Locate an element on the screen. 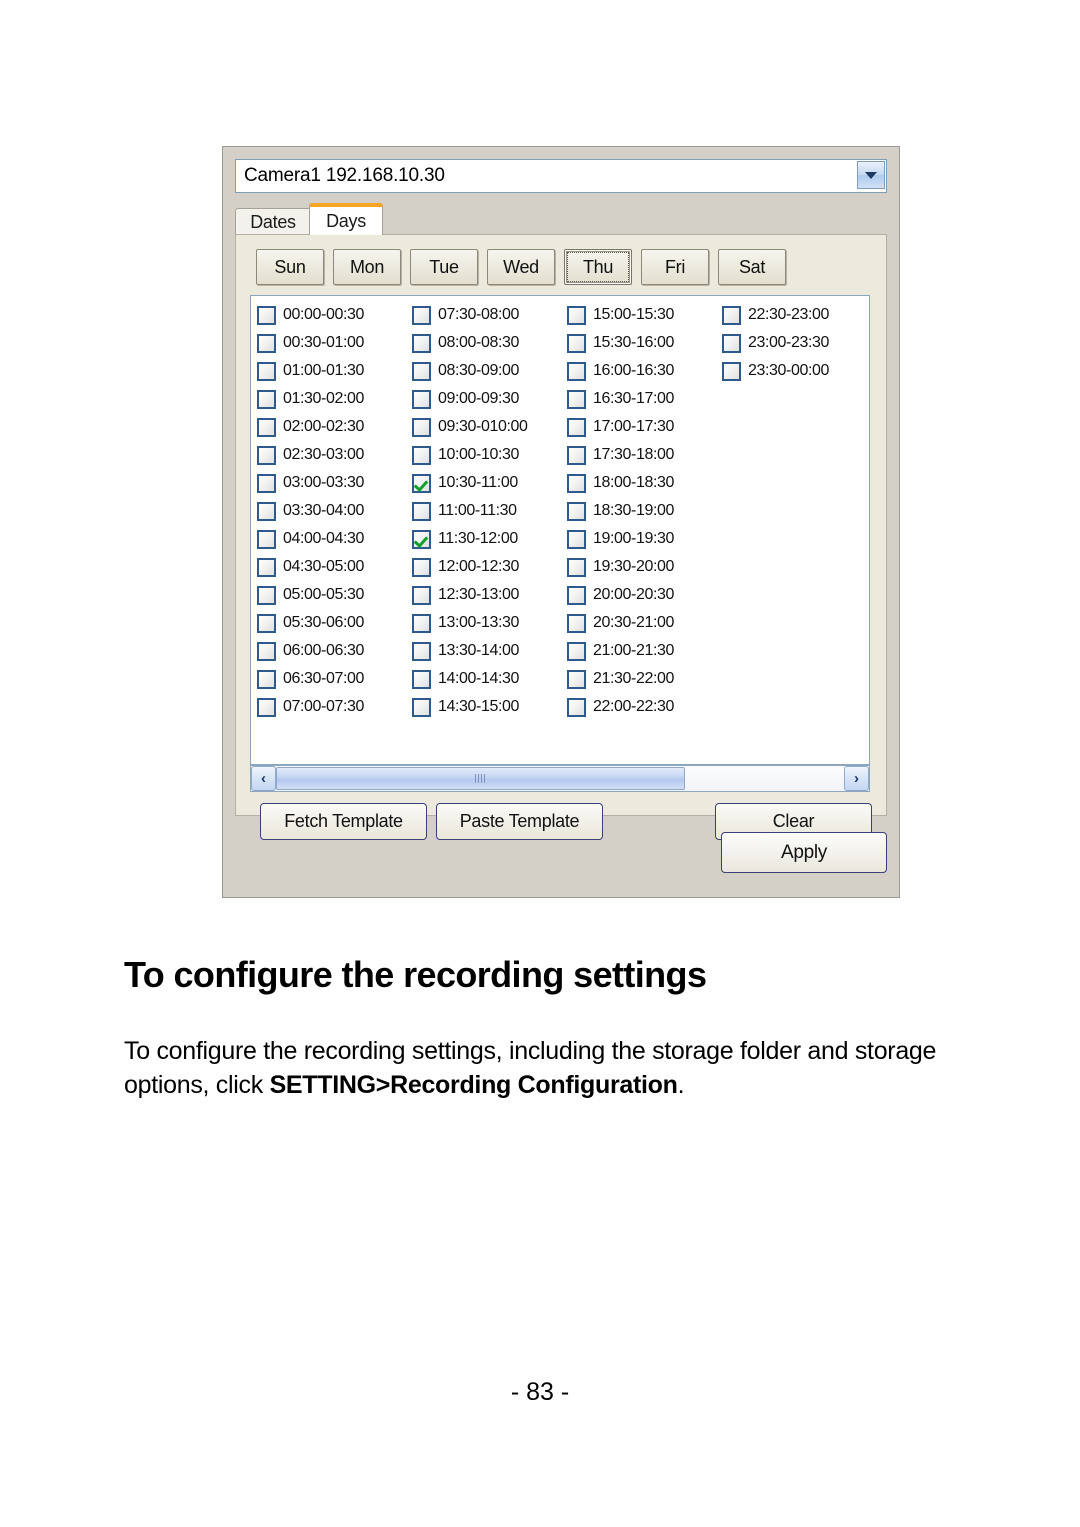  time-slot-row: 12:30-13:00 is located at coordinates (489, 595).